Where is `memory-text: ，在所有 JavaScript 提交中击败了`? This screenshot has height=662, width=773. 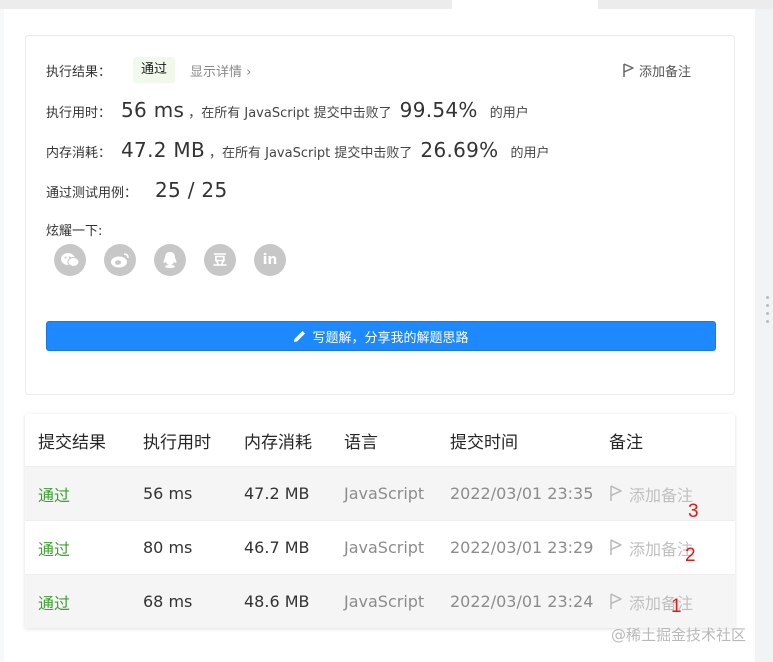 memory-text: ，在所有 JavaScript 提交中击败了 is located at coordinates (310, 153).